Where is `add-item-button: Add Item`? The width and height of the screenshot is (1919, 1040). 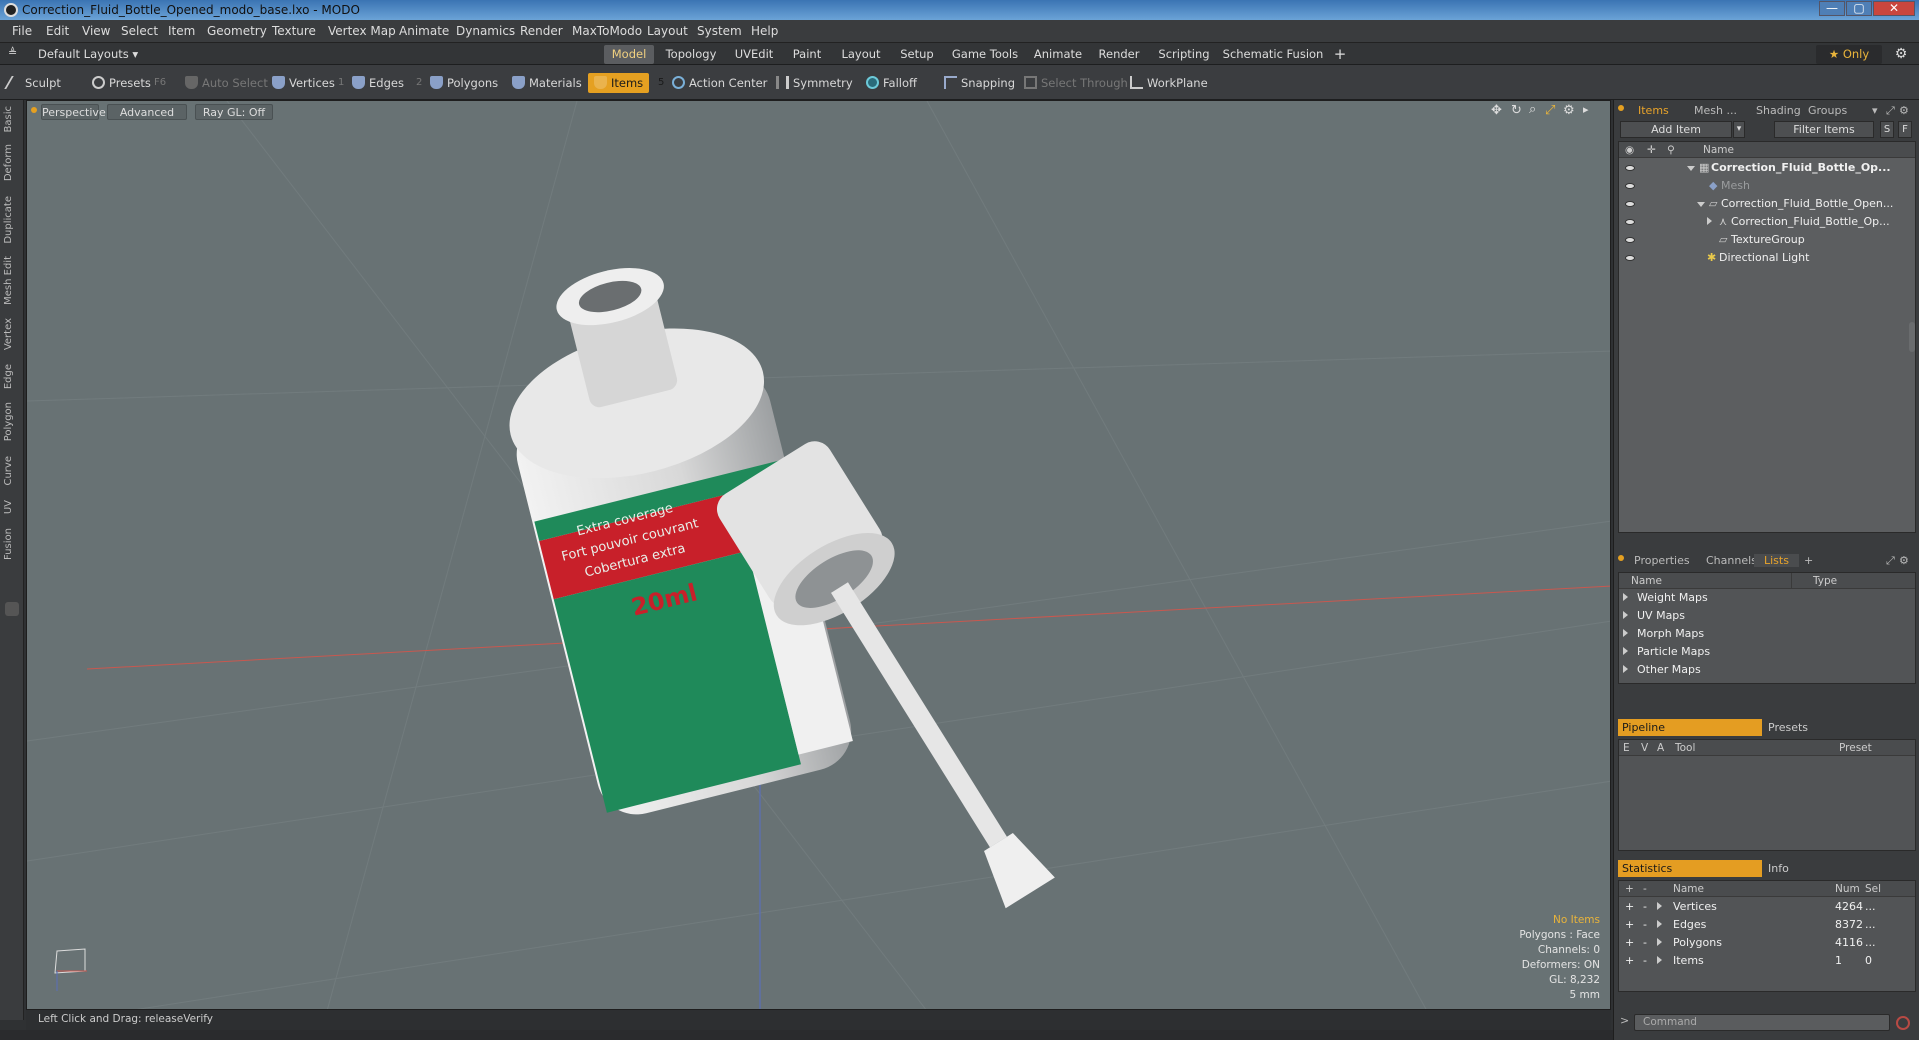 add-item-button: Add Item is located at coordinates (1676, 129).